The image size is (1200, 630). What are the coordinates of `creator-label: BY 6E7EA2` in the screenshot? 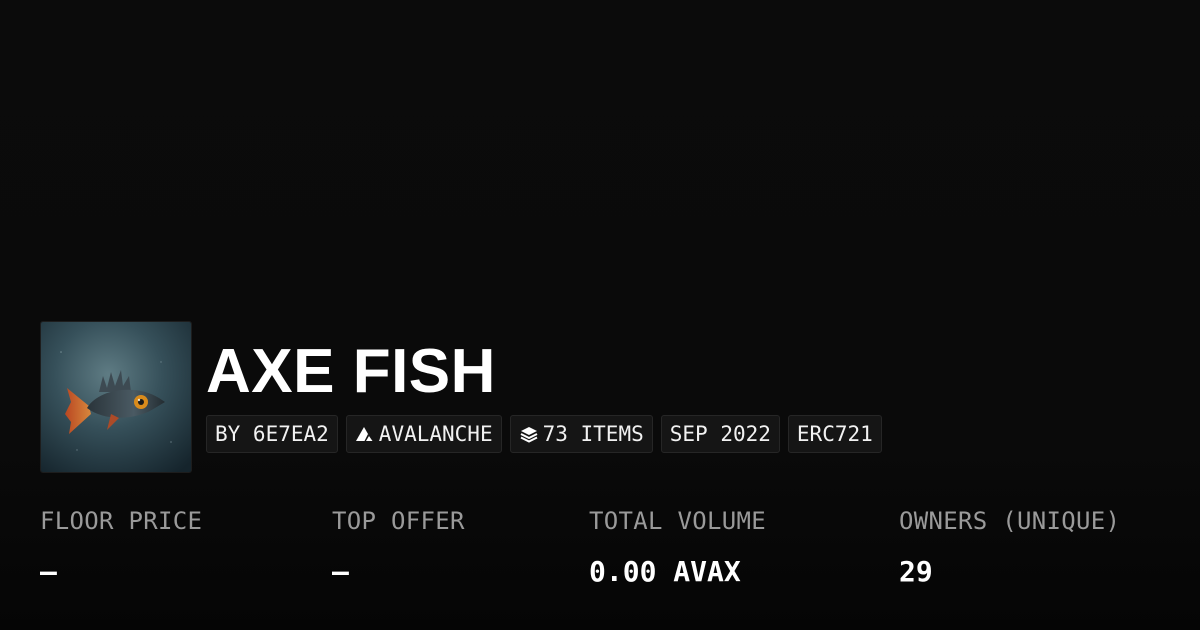 It's located at (272, 434).